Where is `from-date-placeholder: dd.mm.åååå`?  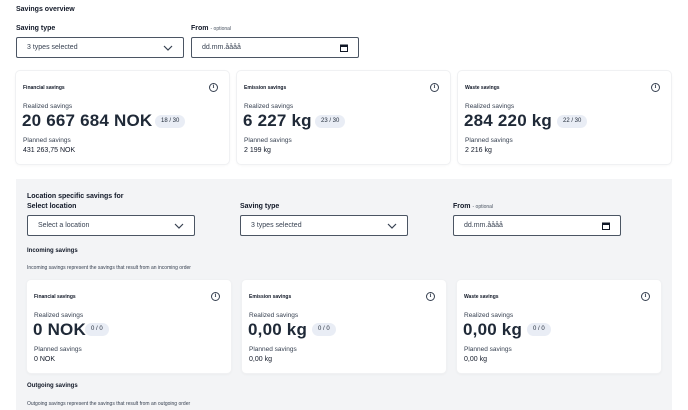 from-date-placeholder: dd.mm.åååå is located at coordinates (221, 47).